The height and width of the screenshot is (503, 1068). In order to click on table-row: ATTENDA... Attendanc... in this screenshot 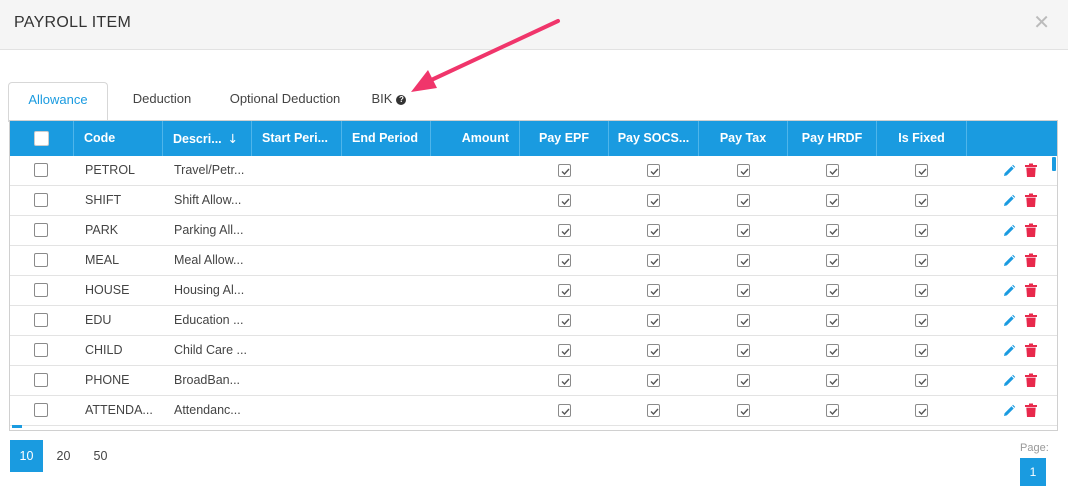, I will do `click(533, 411)`.